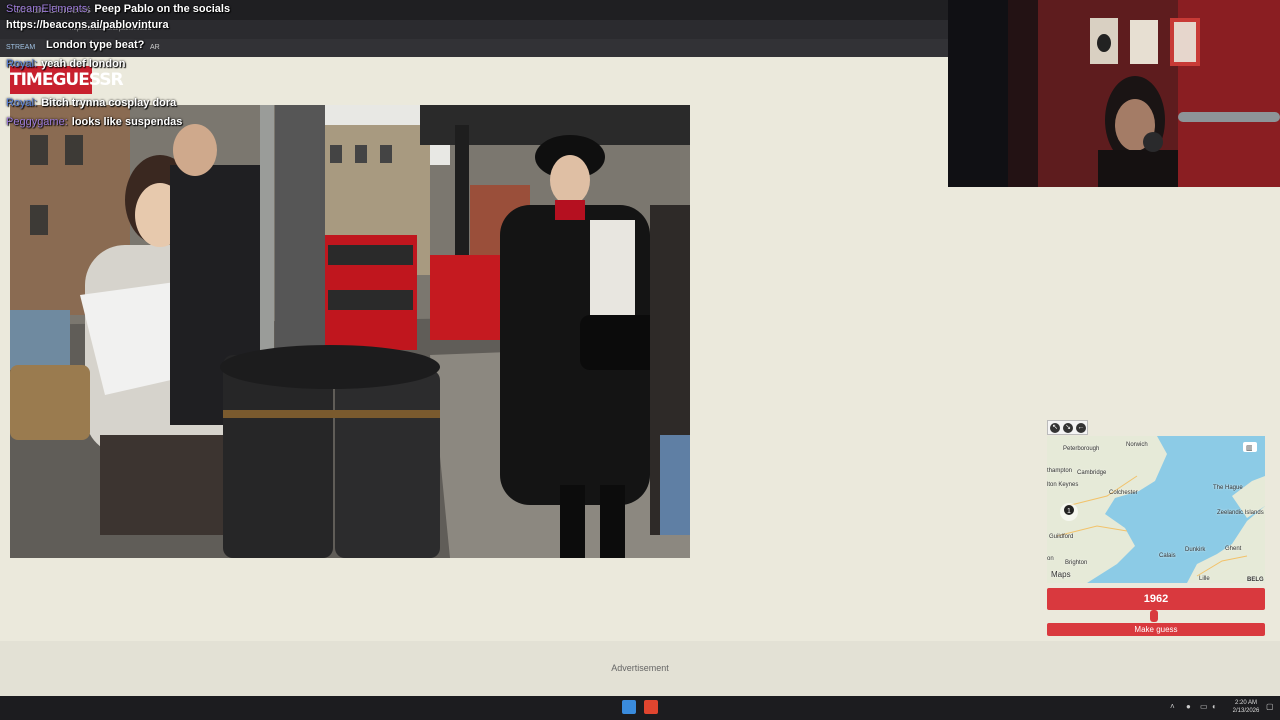  I want to click on map-label: lton Keynes, so click(1063, 485).